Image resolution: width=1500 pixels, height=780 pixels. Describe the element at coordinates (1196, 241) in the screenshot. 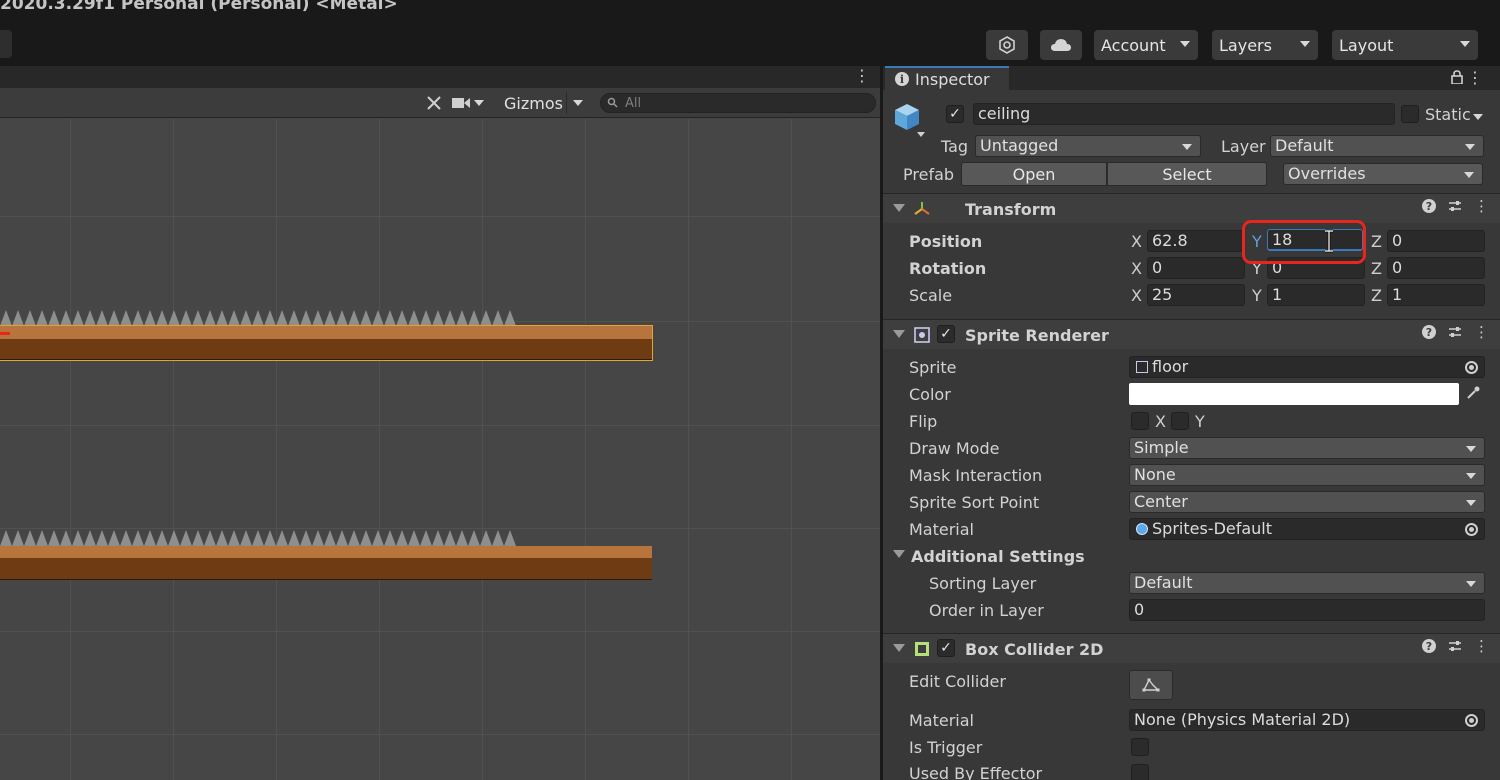

I see `position-x-field: 62.8` at that location.